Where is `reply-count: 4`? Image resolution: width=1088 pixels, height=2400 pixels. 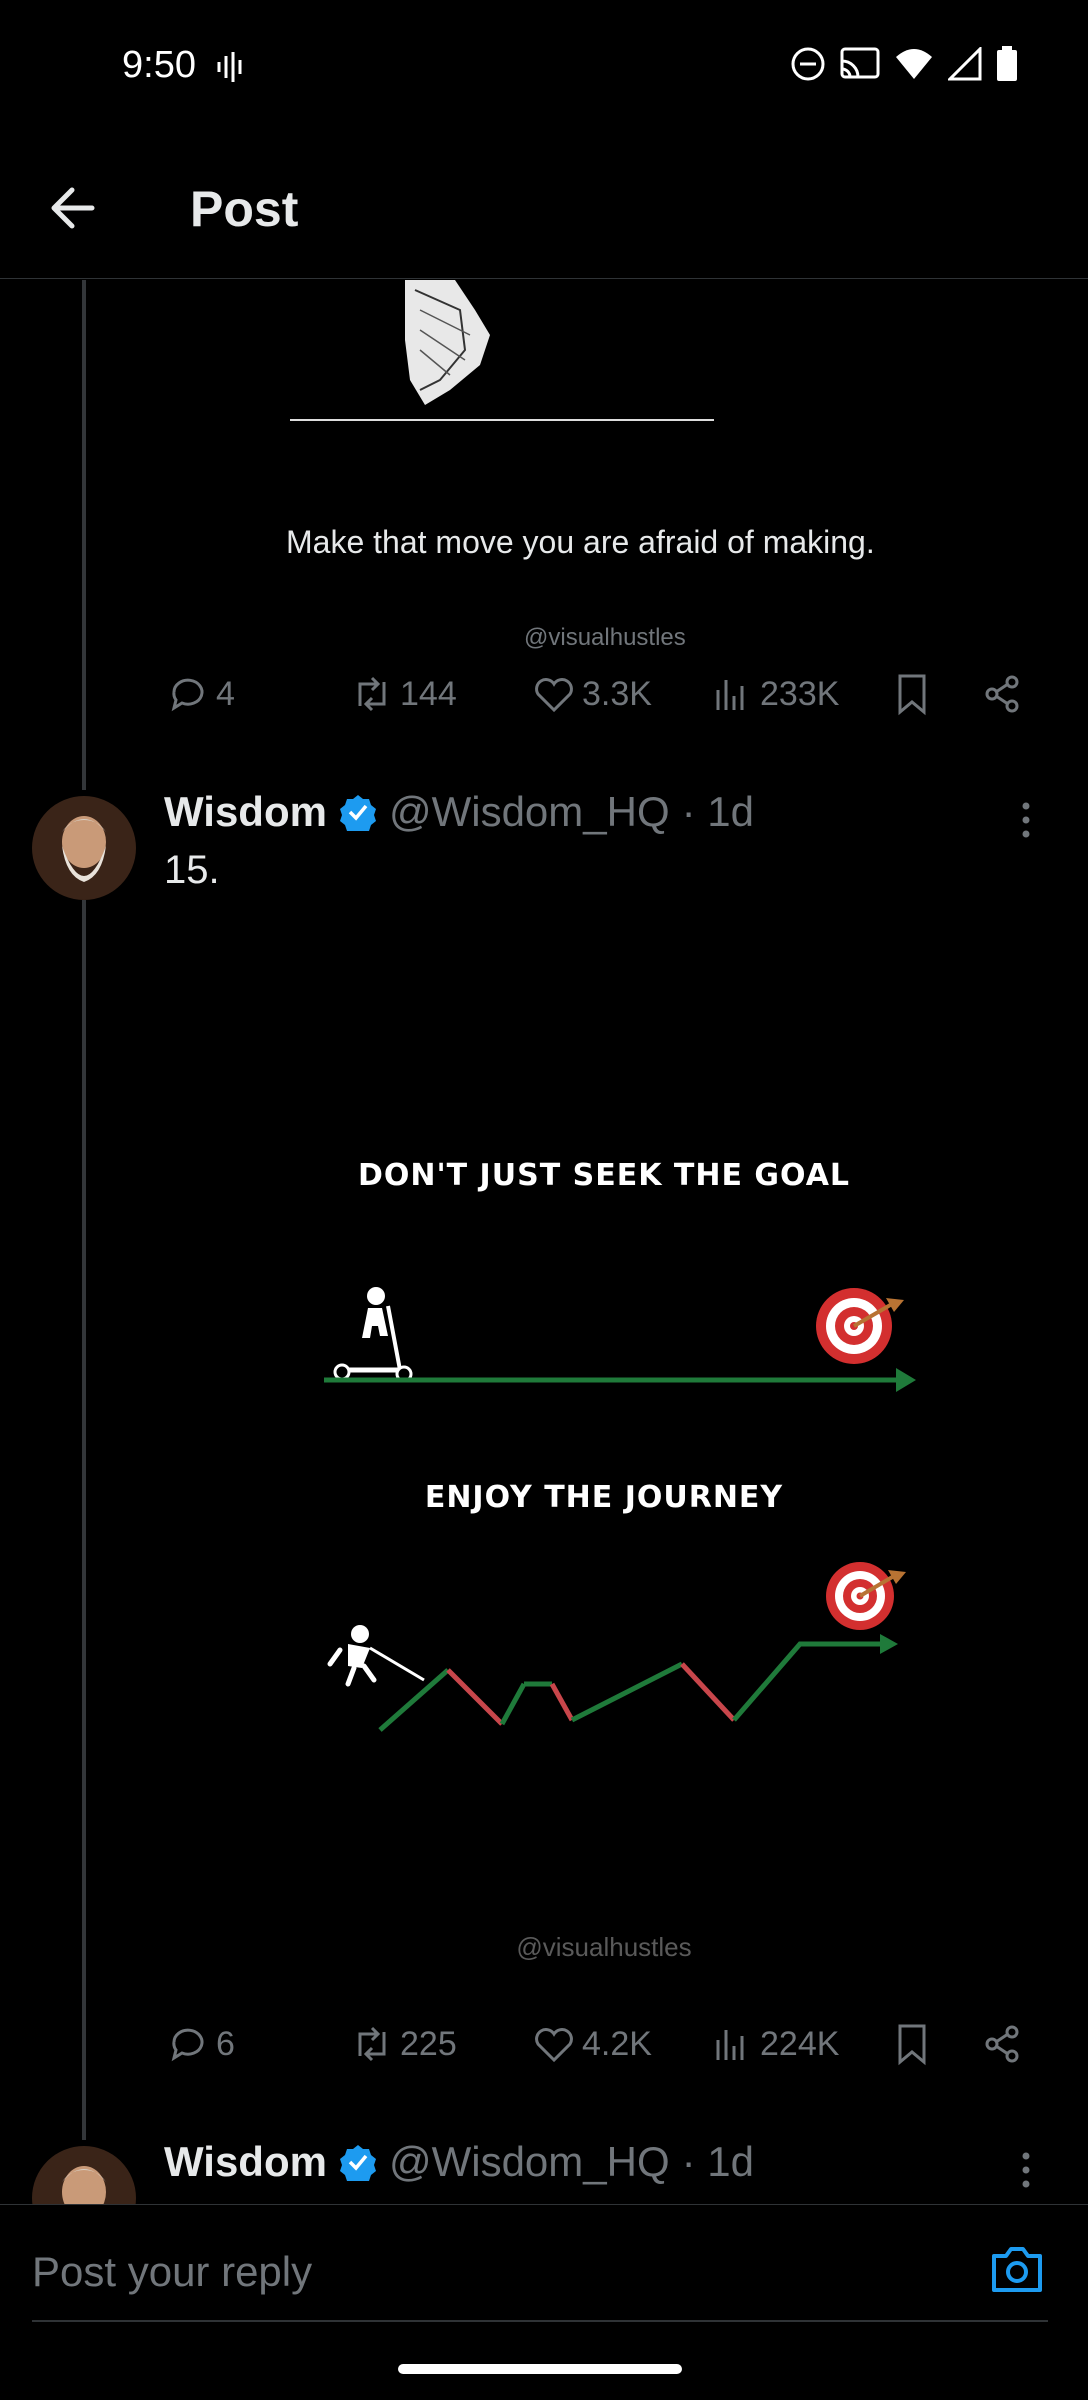 reply-count: 4 is located at coordinates (225, 693).